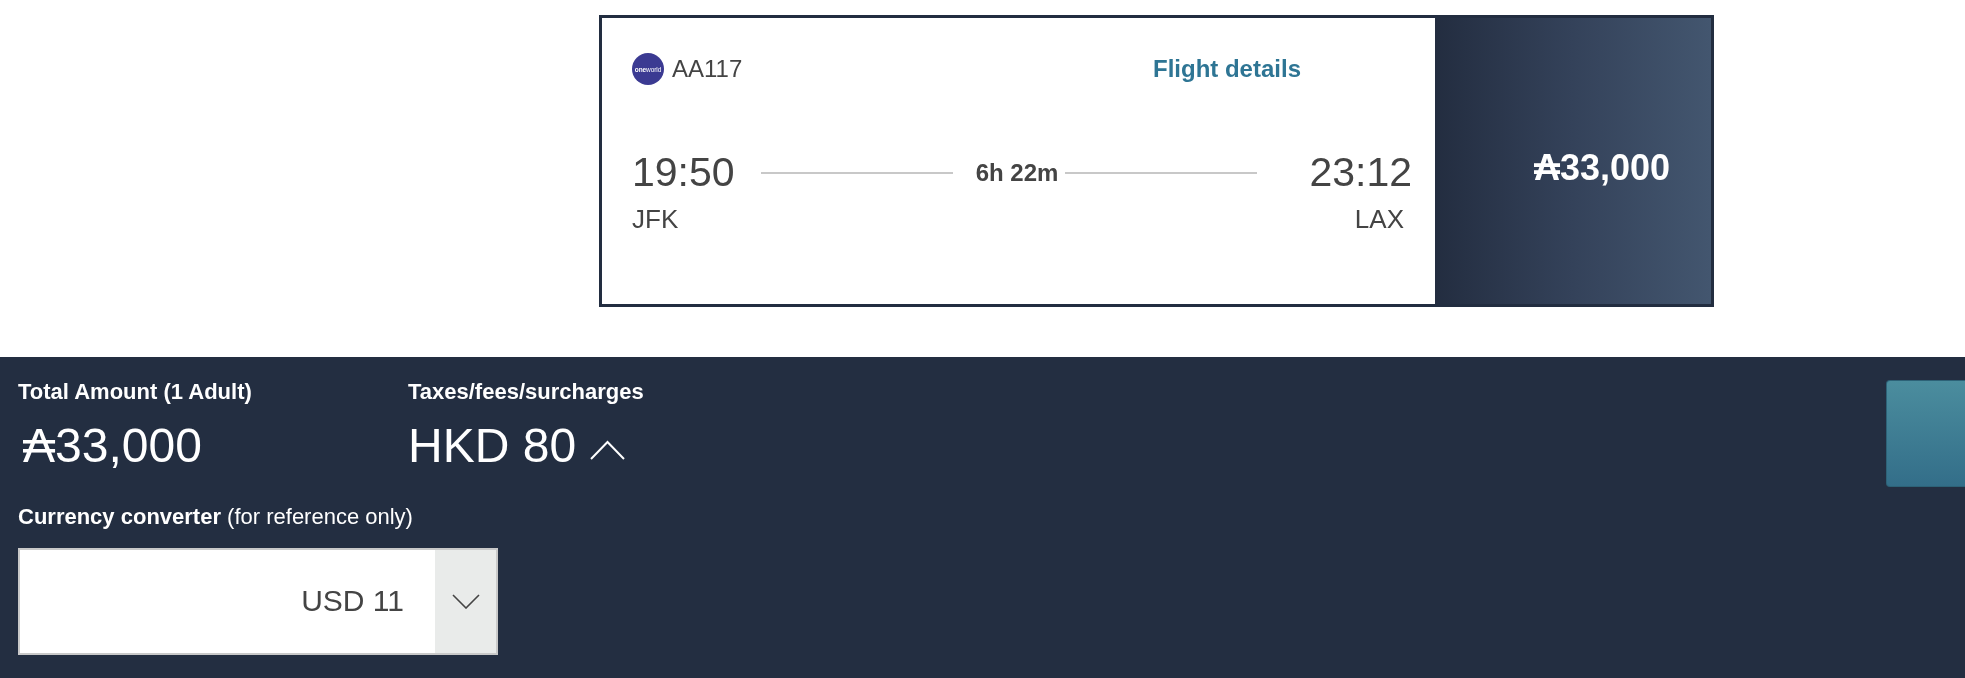 This screenshot has width=1965, height=678. I want to click on taxes-amount: HKD 80, so click(492, 447).